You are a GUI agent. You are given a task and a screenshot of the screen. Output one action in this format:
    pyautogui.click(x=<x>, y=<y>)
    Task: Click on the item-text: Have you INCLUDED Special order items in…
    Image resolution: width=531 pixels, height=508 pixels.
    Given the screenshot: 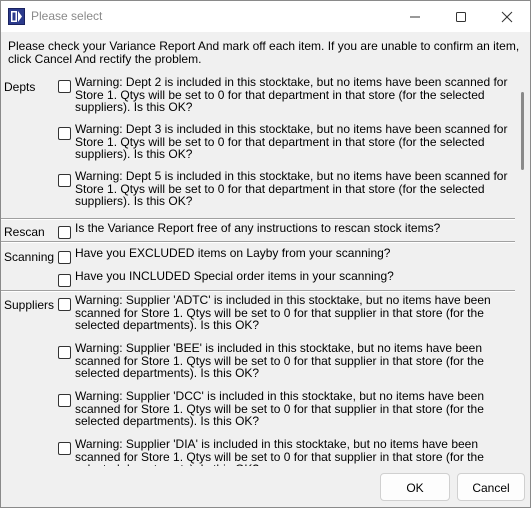 What is the action you would take?
    pyautogui.click(x=234, y=276)
    